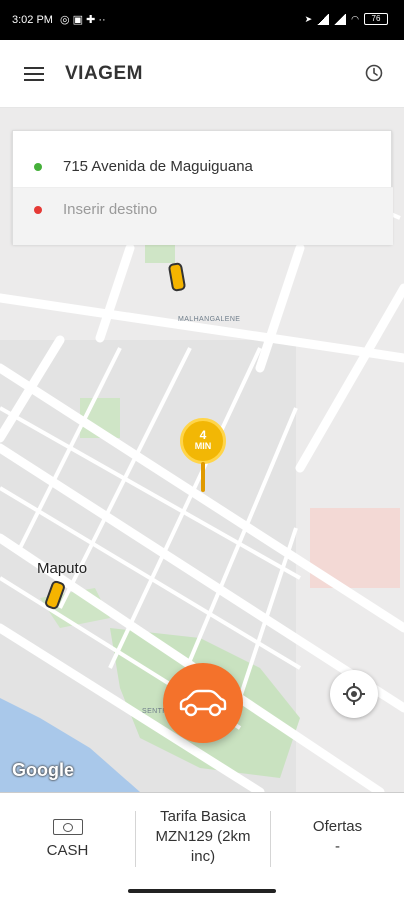 Image resolution: width=404 pixels, height=900 pixels. What do you see at coordinates (308, 18) in the screenshot?
I see `navigation-arrow-icon: ➤` at bounding box center [308, 18].